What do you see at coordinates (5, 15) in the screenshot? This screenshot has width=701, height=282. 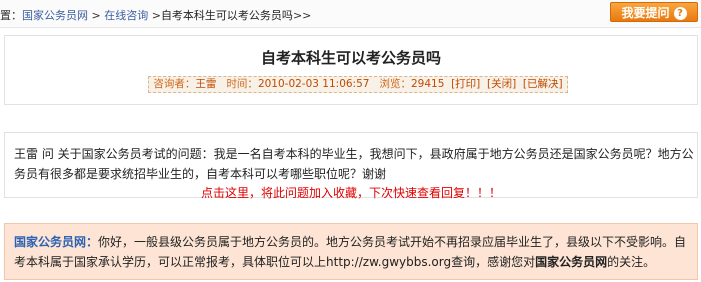 I see `breadcrumb-lead: 置` at bounding box center [5, 15].